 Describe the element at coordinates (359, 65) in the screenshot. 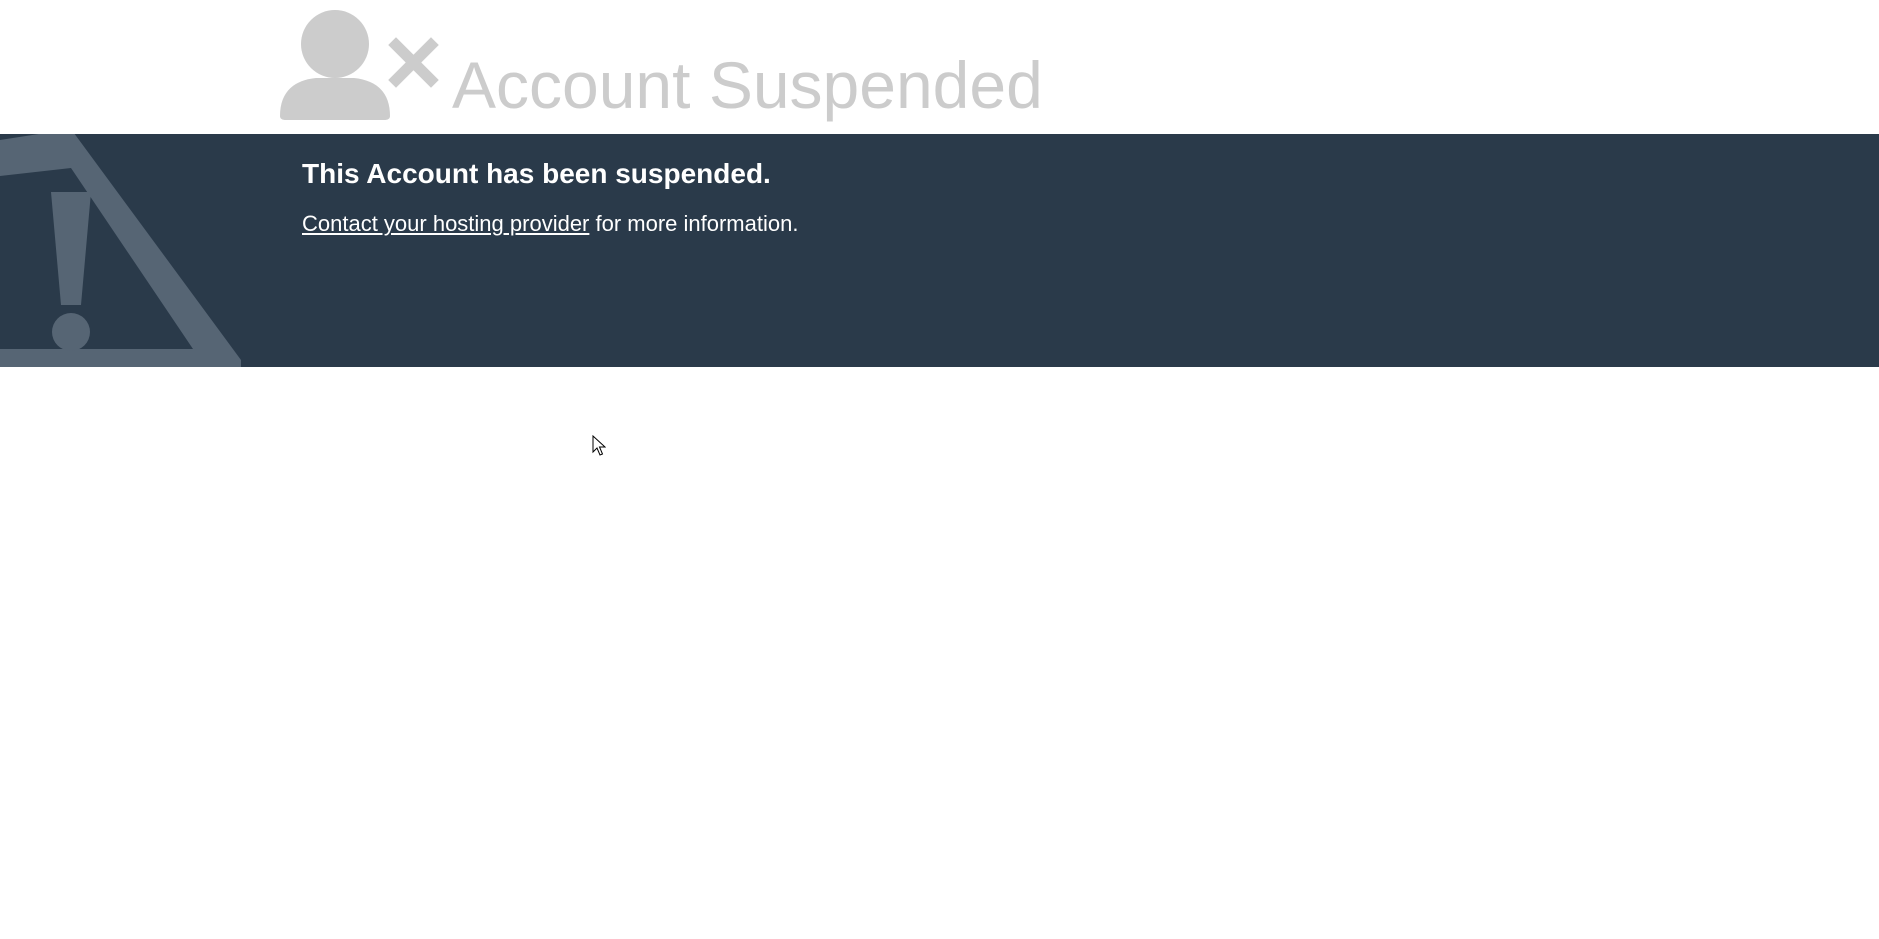

I see `user-suspended-icon` at that location.